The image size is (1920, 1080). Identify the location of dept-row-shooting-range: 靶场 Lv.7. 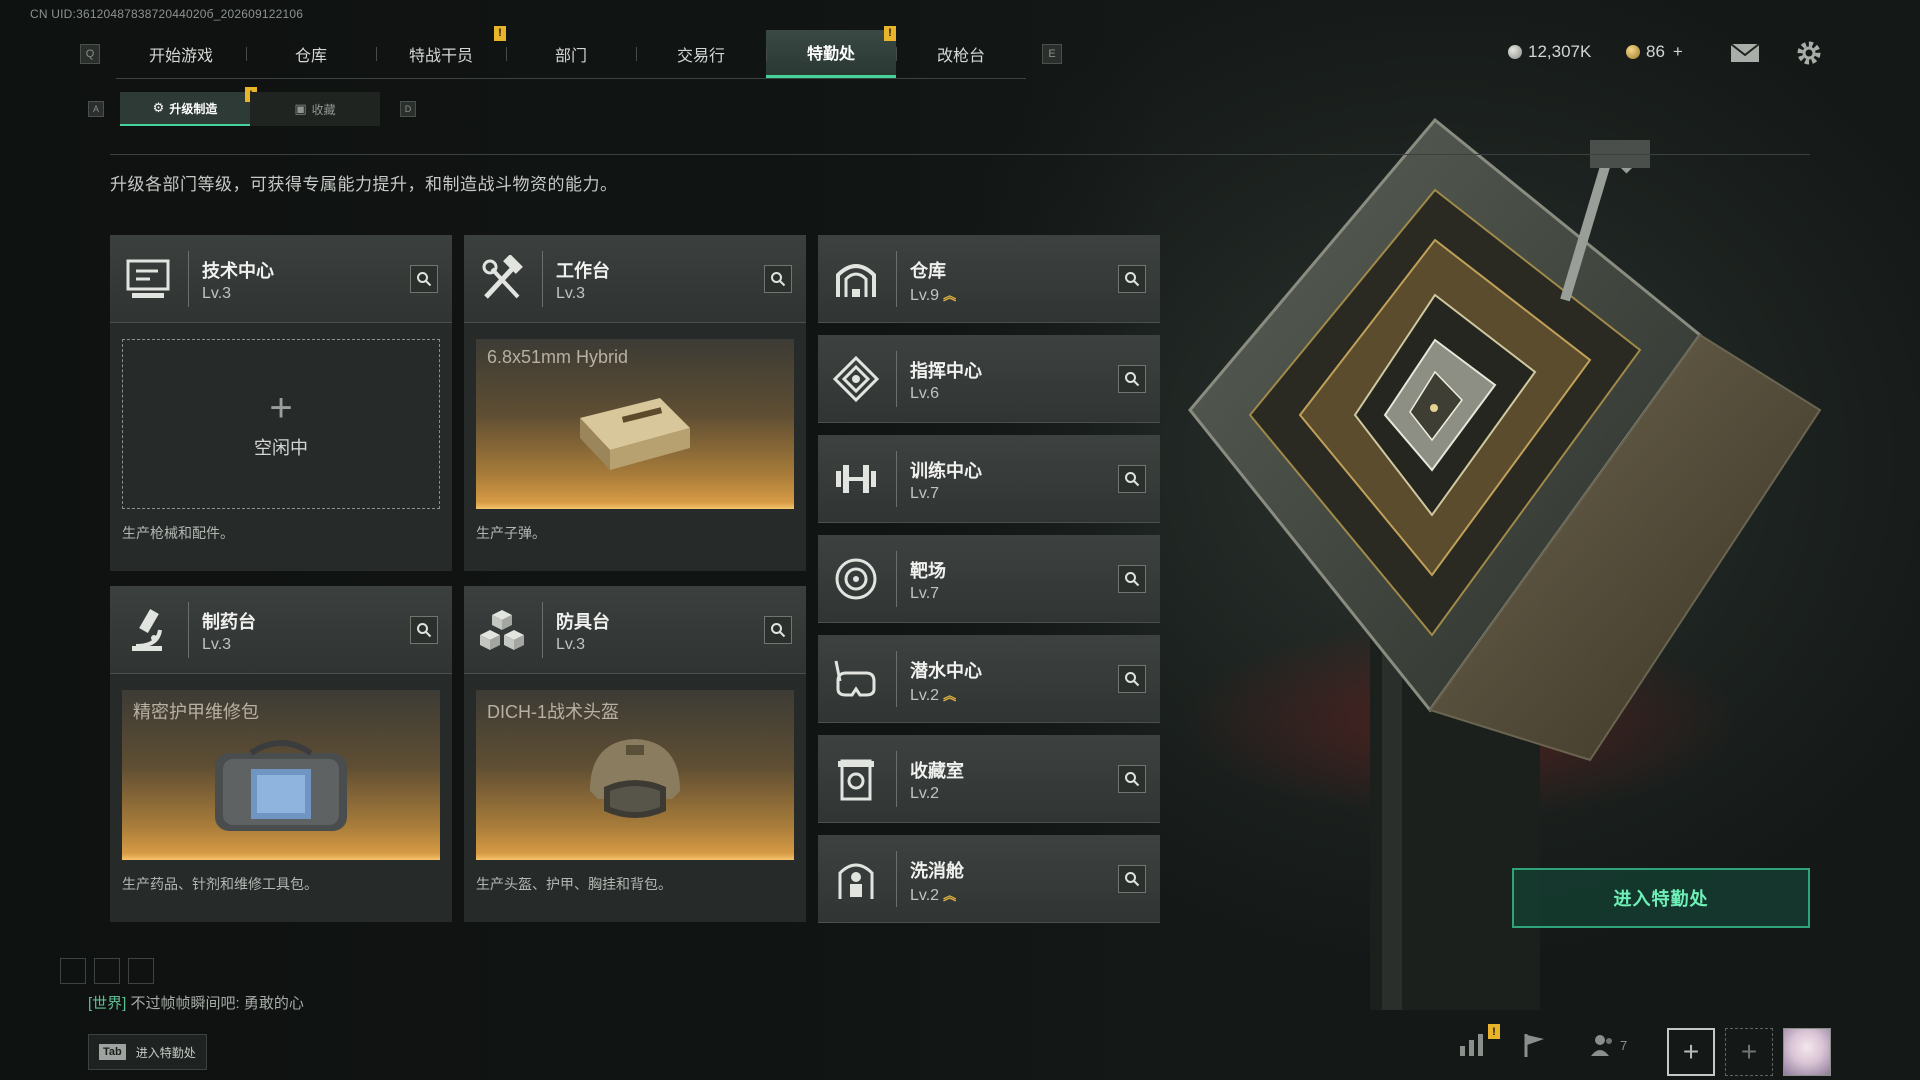
(989, 579).